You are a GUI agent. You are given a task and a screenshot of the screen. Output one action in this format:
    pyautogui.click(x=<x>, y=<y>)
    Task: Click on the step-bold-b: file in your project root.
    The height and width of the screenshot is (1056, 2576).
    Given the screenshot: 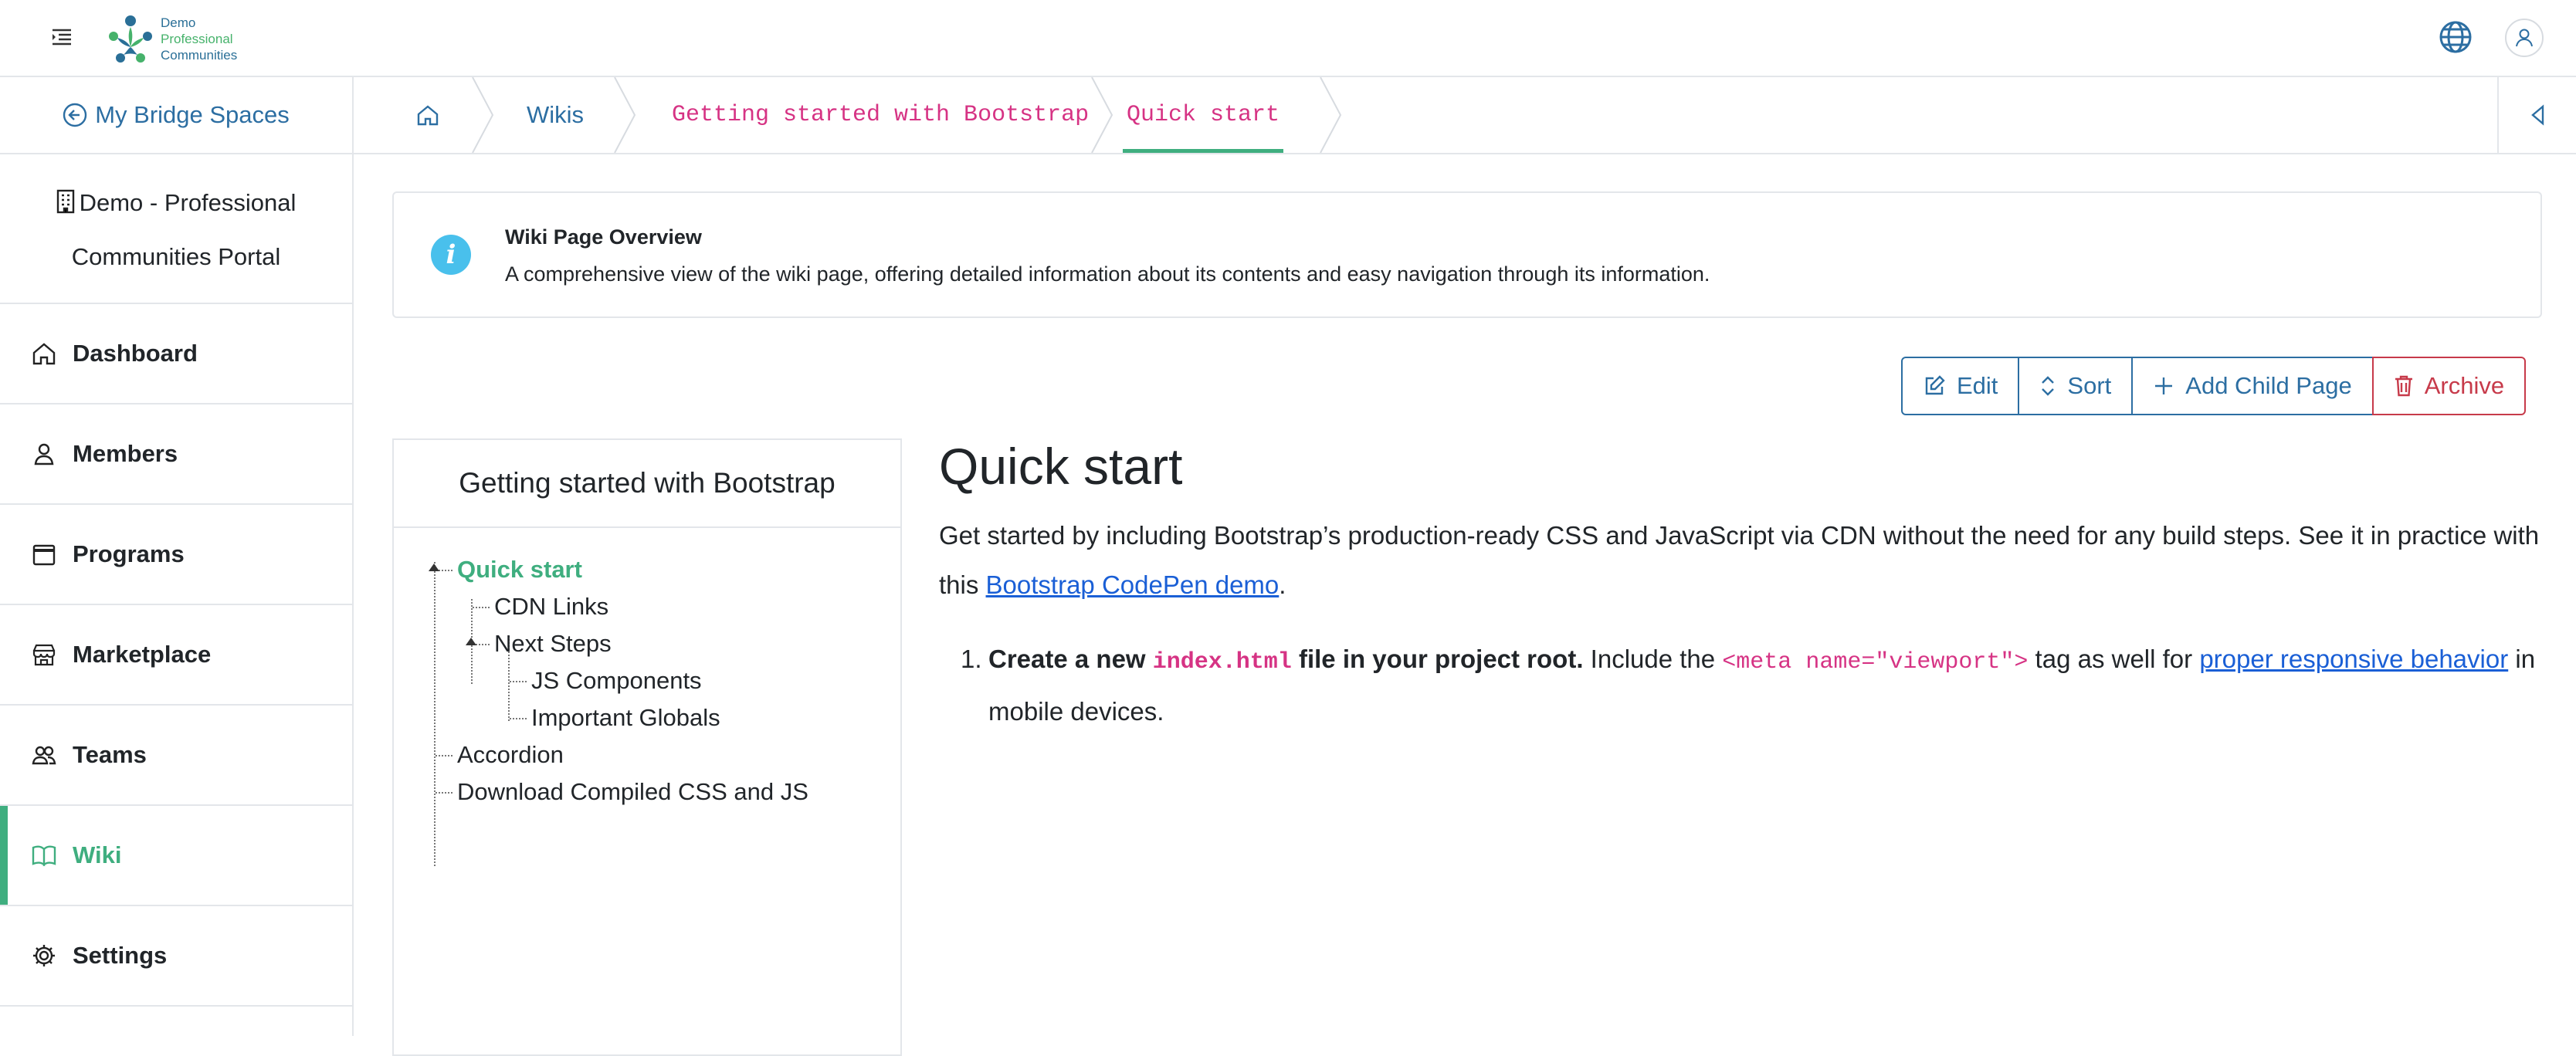 What is the action you would take?
    pyautogui.click(x=1437, y=659)
    